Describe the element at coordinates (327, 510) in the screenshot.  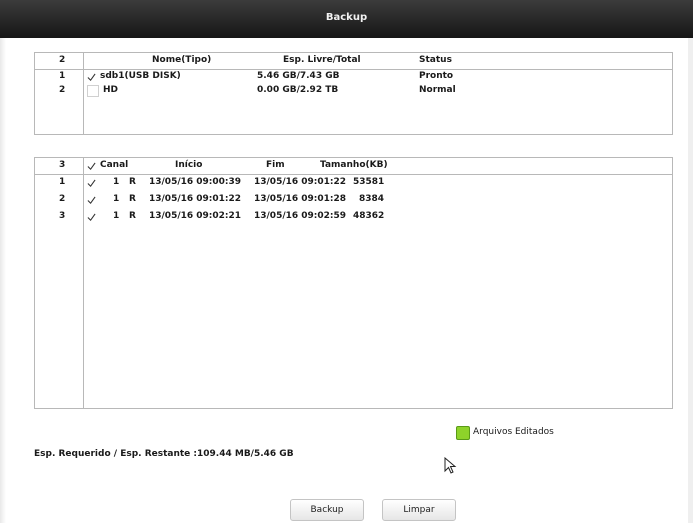
I see `backup-button: Backup` at that location.